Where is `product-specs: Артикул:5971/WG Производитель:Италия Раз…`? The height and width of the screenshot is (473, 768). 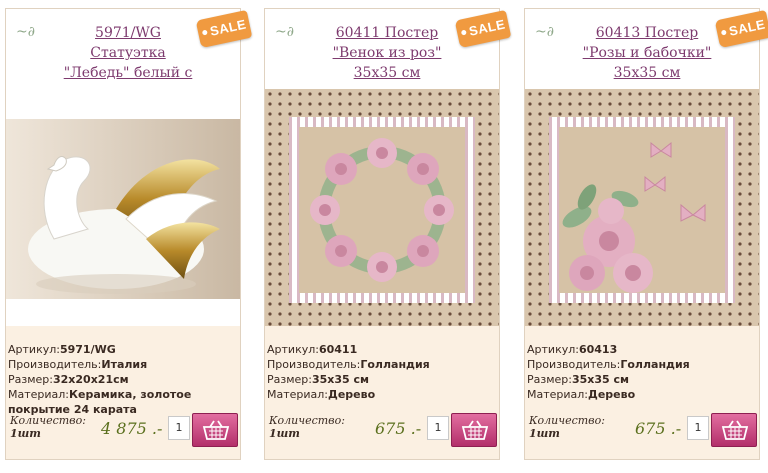
product-specs: Артикул:5971/WG Производитель:Италия Раз… is located at coordinates (123, 379).